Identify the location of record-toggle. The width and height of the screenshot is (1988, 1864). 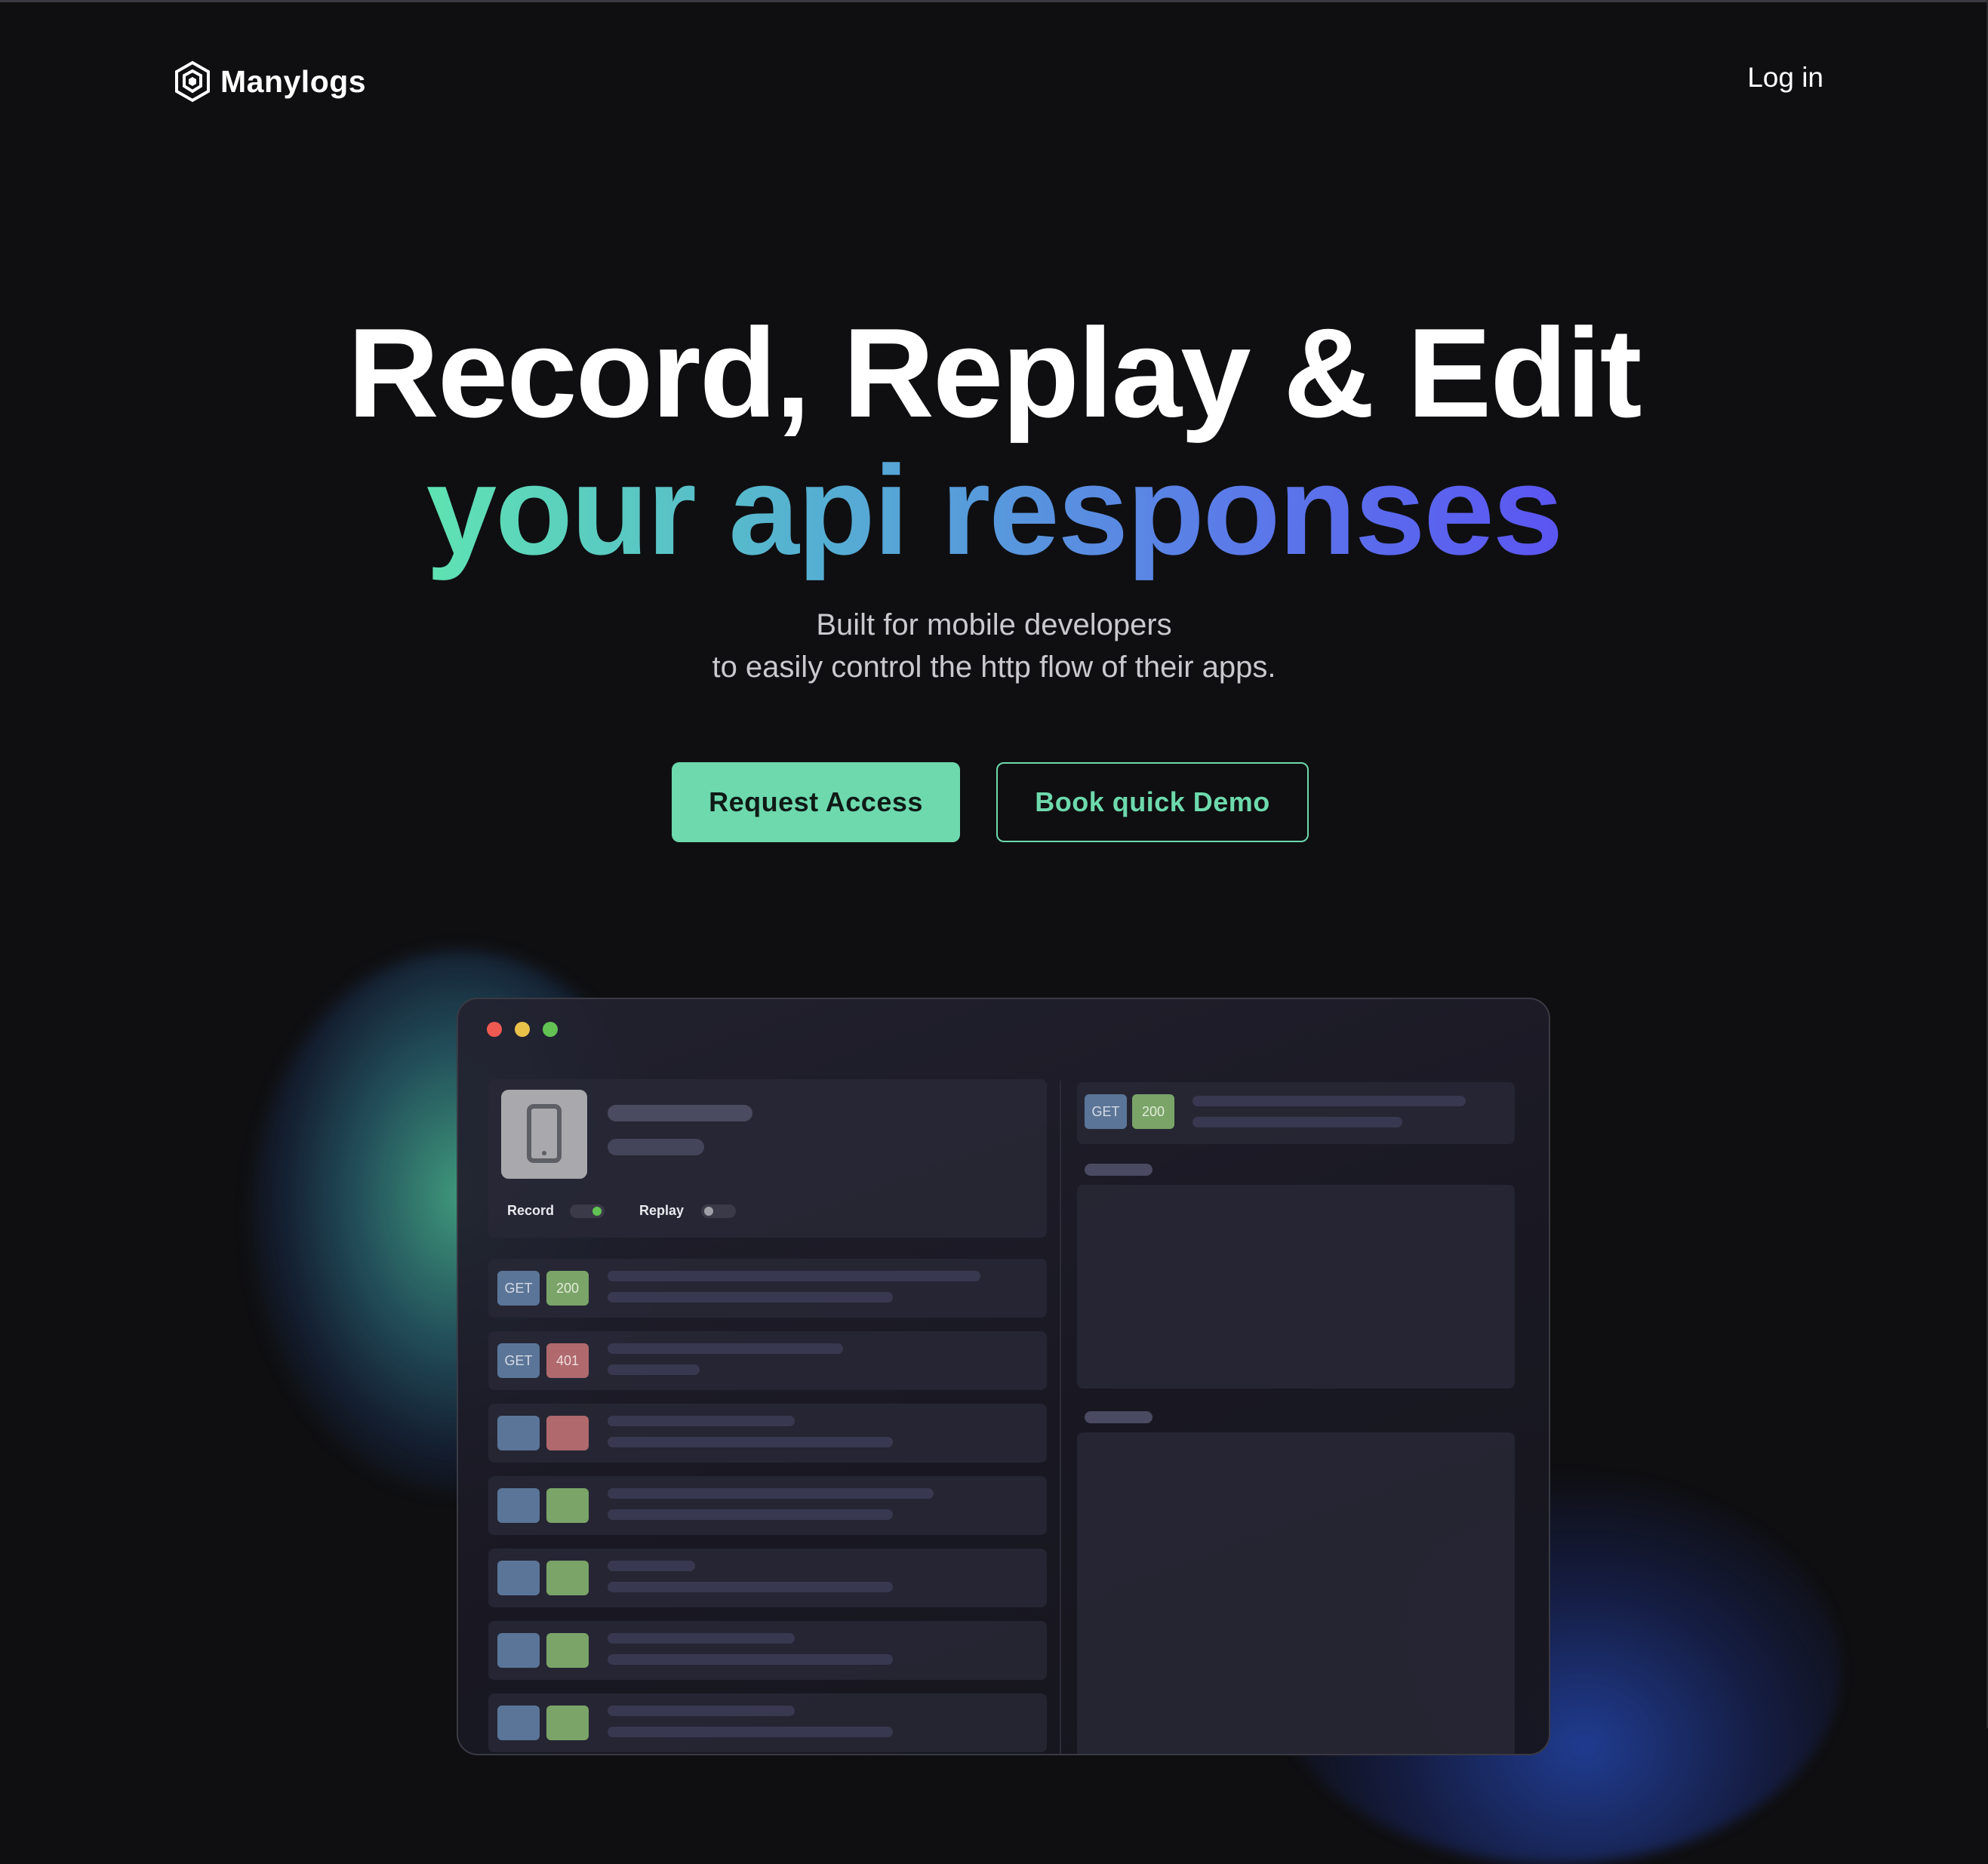
(587, 1211).